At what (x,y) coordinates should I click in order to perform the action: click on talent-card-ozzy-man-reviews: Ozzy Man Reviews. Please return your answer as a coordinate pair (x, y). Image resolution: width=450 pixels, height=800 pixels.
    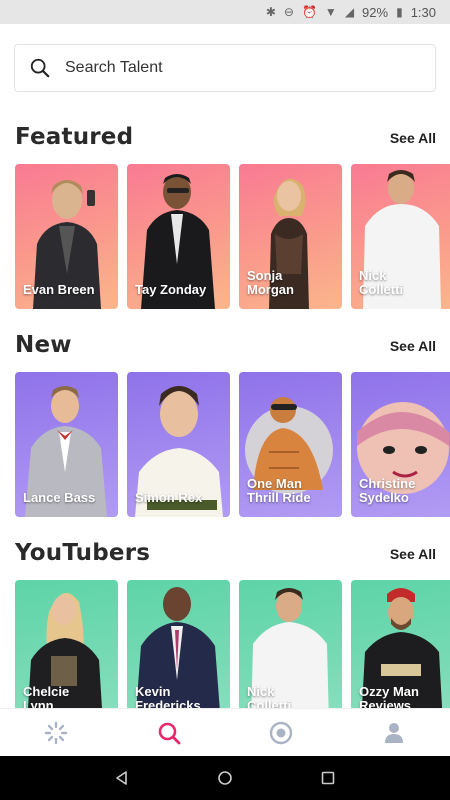
    Looking at the image, I should click on (400, 652).